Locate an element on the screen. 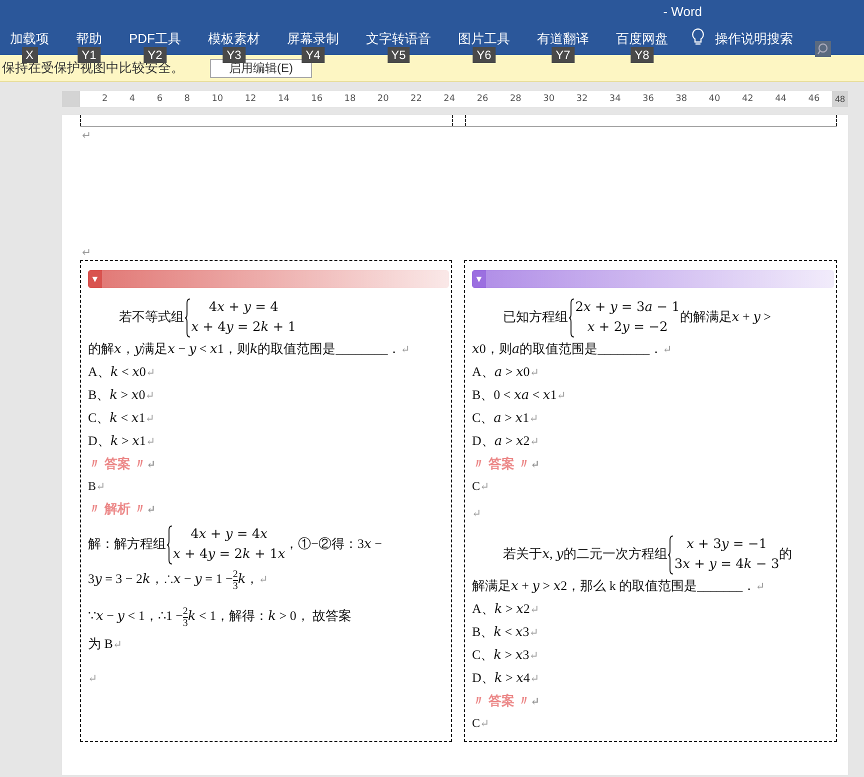 The height and width of the screenshot is (777, 864). math-text: D、𝑘 > 𝑥1 is located at coordinates (117, 440).